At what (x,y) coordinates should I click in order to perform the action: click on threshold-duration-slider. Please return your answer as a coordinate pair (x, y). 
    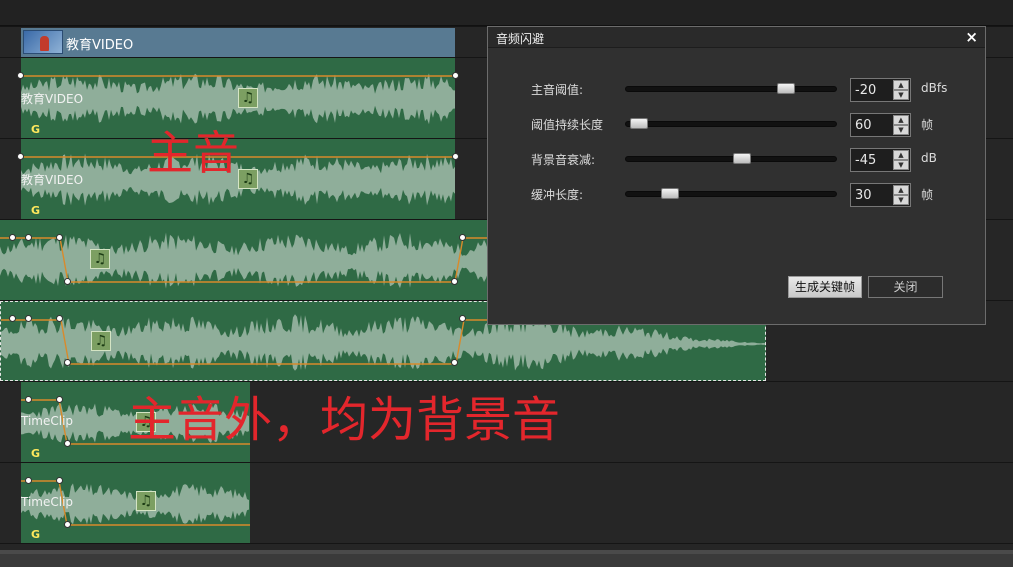
    Looking at the image, I should click on (731, 123).